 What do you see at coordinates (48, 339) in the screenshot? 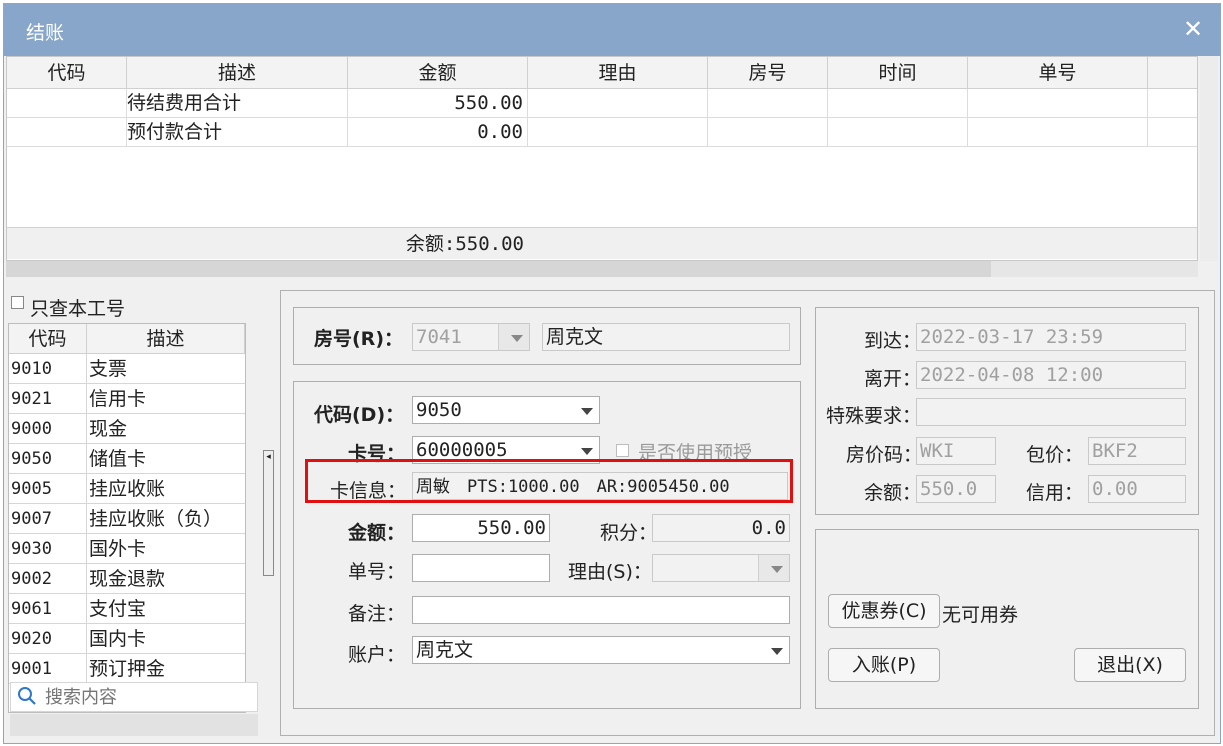
I see `list-header-code: 代码` at bounding box center [48, 339].